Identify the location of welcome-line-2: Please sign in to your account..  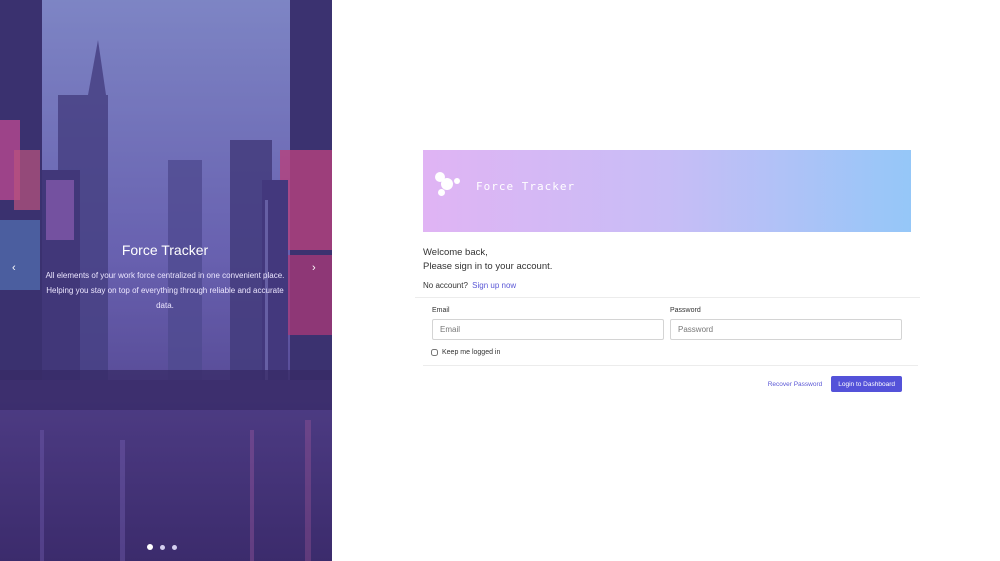
(488, 266).